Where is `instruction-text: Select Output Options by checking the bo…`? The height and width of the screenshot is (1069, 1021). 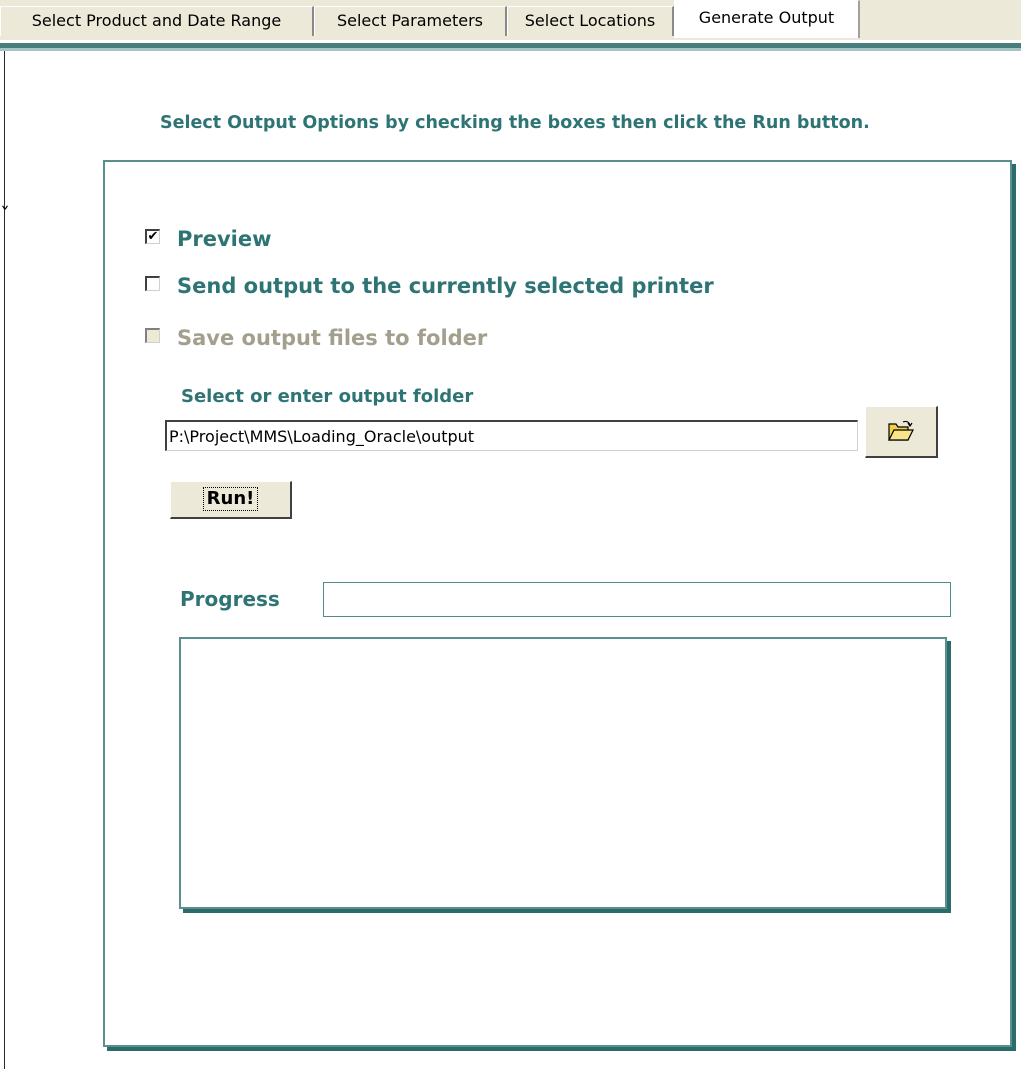 instruction-text: Select Output Options by checking the bo… is located at coordinates (515, 123).